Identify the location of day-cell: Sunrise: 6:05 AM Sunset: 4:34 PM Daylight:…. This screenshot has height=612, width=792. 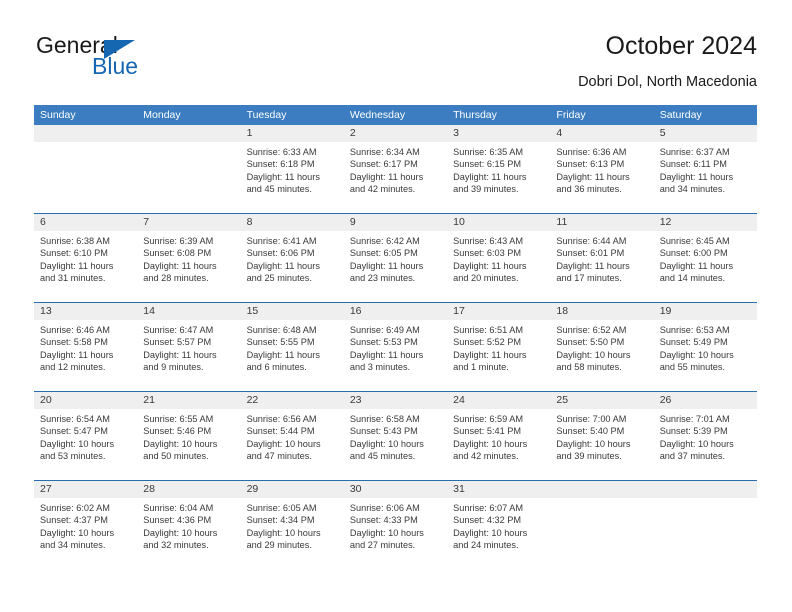
(292, 533).